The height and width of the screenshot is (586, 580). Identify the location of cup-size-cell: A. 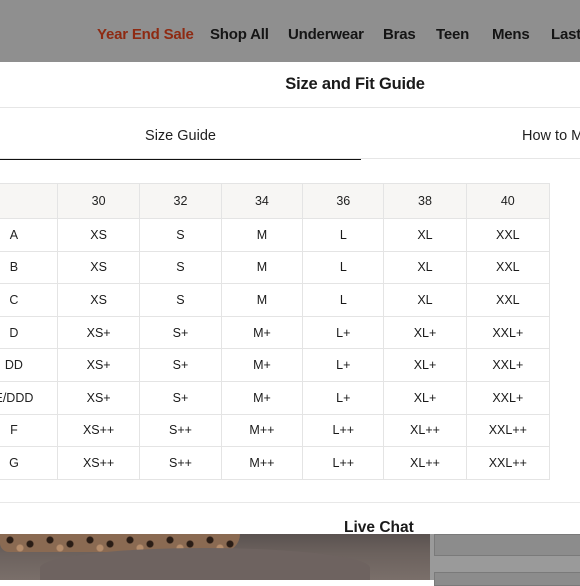
(29, 235).